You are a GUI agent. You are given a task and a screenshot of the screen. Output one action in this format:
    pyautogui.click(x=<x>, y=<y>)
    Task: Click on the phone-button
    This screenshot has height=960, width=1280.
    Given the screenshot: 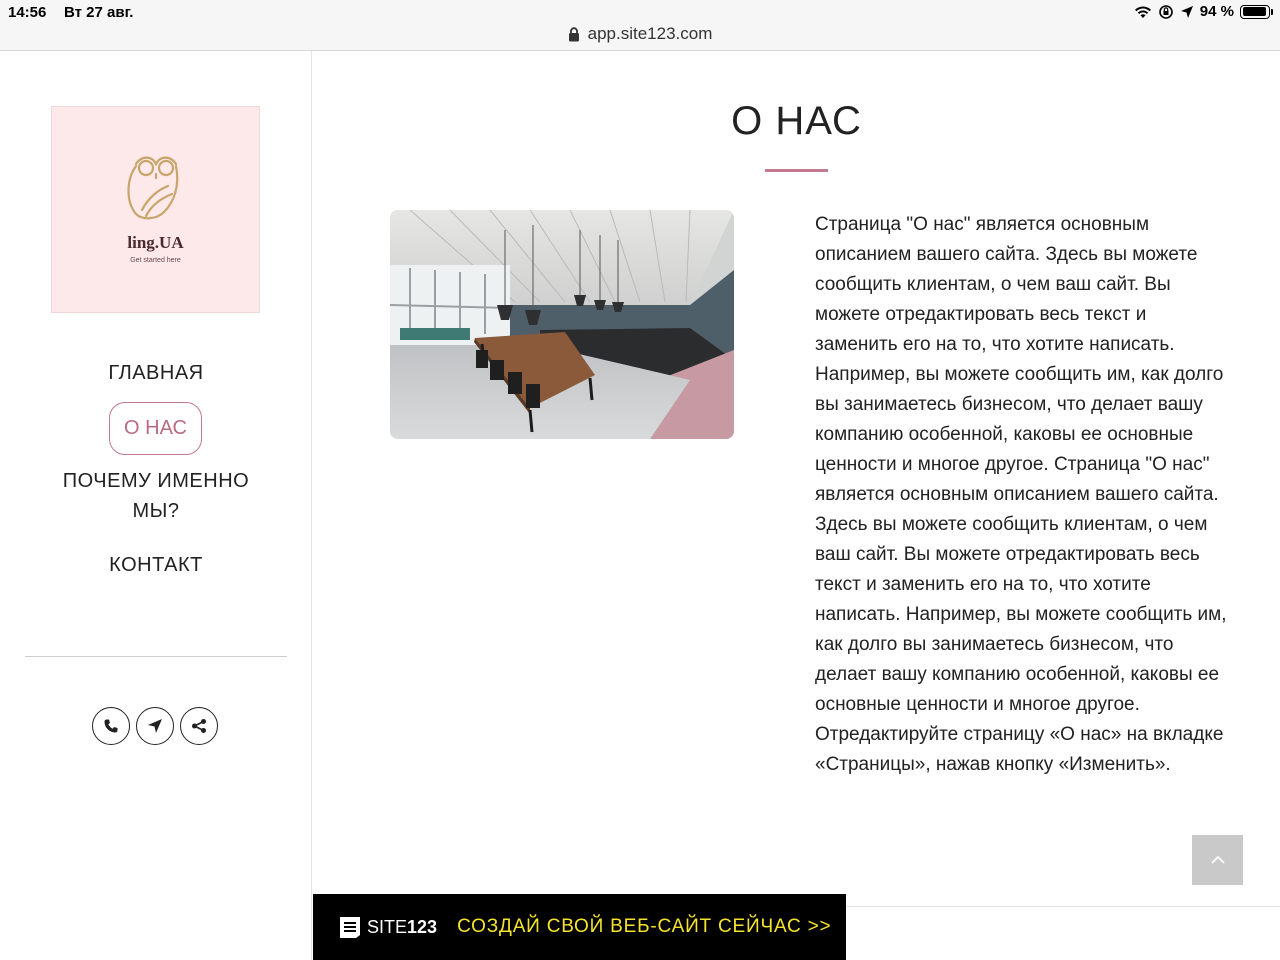 What is the action you would take?
    pyautogui.click(x=111, y=726)
    